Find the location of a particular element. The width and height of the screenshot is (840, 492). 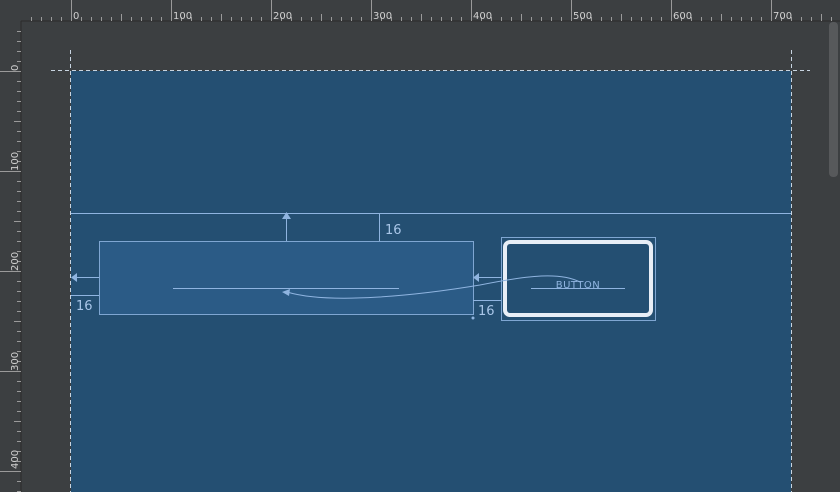

top-ruler-label: 300 is located at coordinates (382, 16).